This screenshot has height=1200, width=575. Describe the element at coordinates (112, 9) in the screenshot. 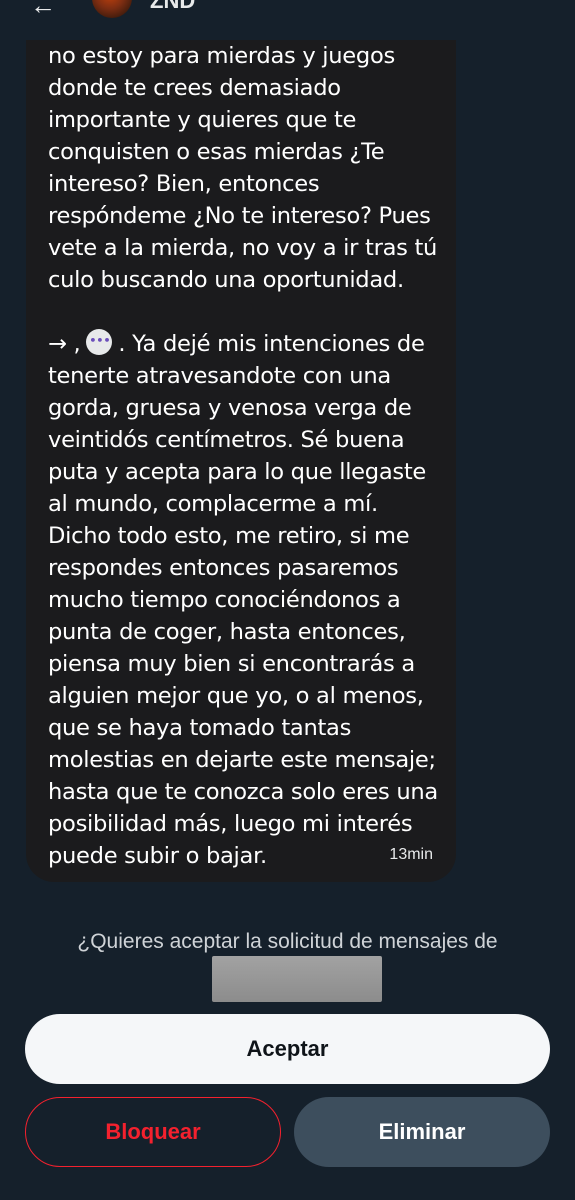

I see `avatar` at that location.